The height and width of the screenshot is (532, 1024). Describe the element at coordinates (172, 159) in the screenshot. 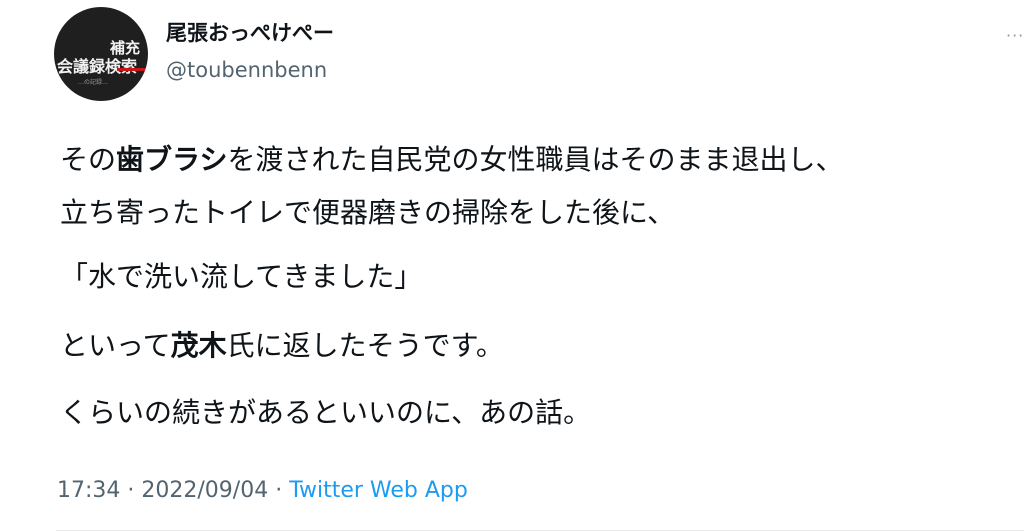

I see `tweet-text-bold: 歯ブラシ` at that location.